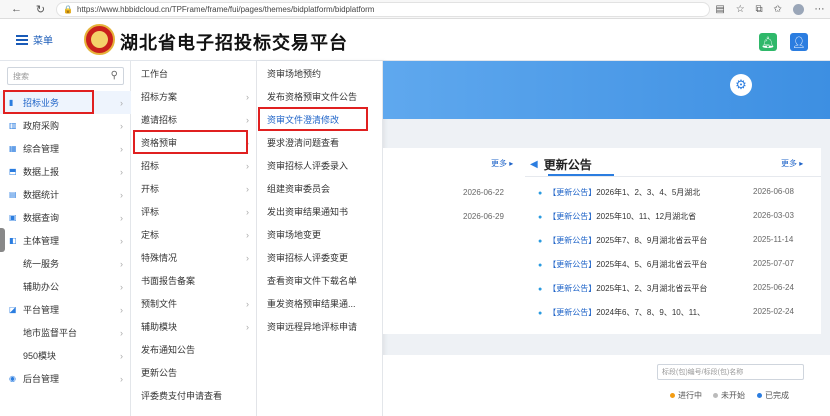 This screenshot has height=416, width=830. What do you see at coordinates (194, 119) in the screenshot?
I see `submenu-item: 邀请招标 ›` at bounding box center [194, 119].